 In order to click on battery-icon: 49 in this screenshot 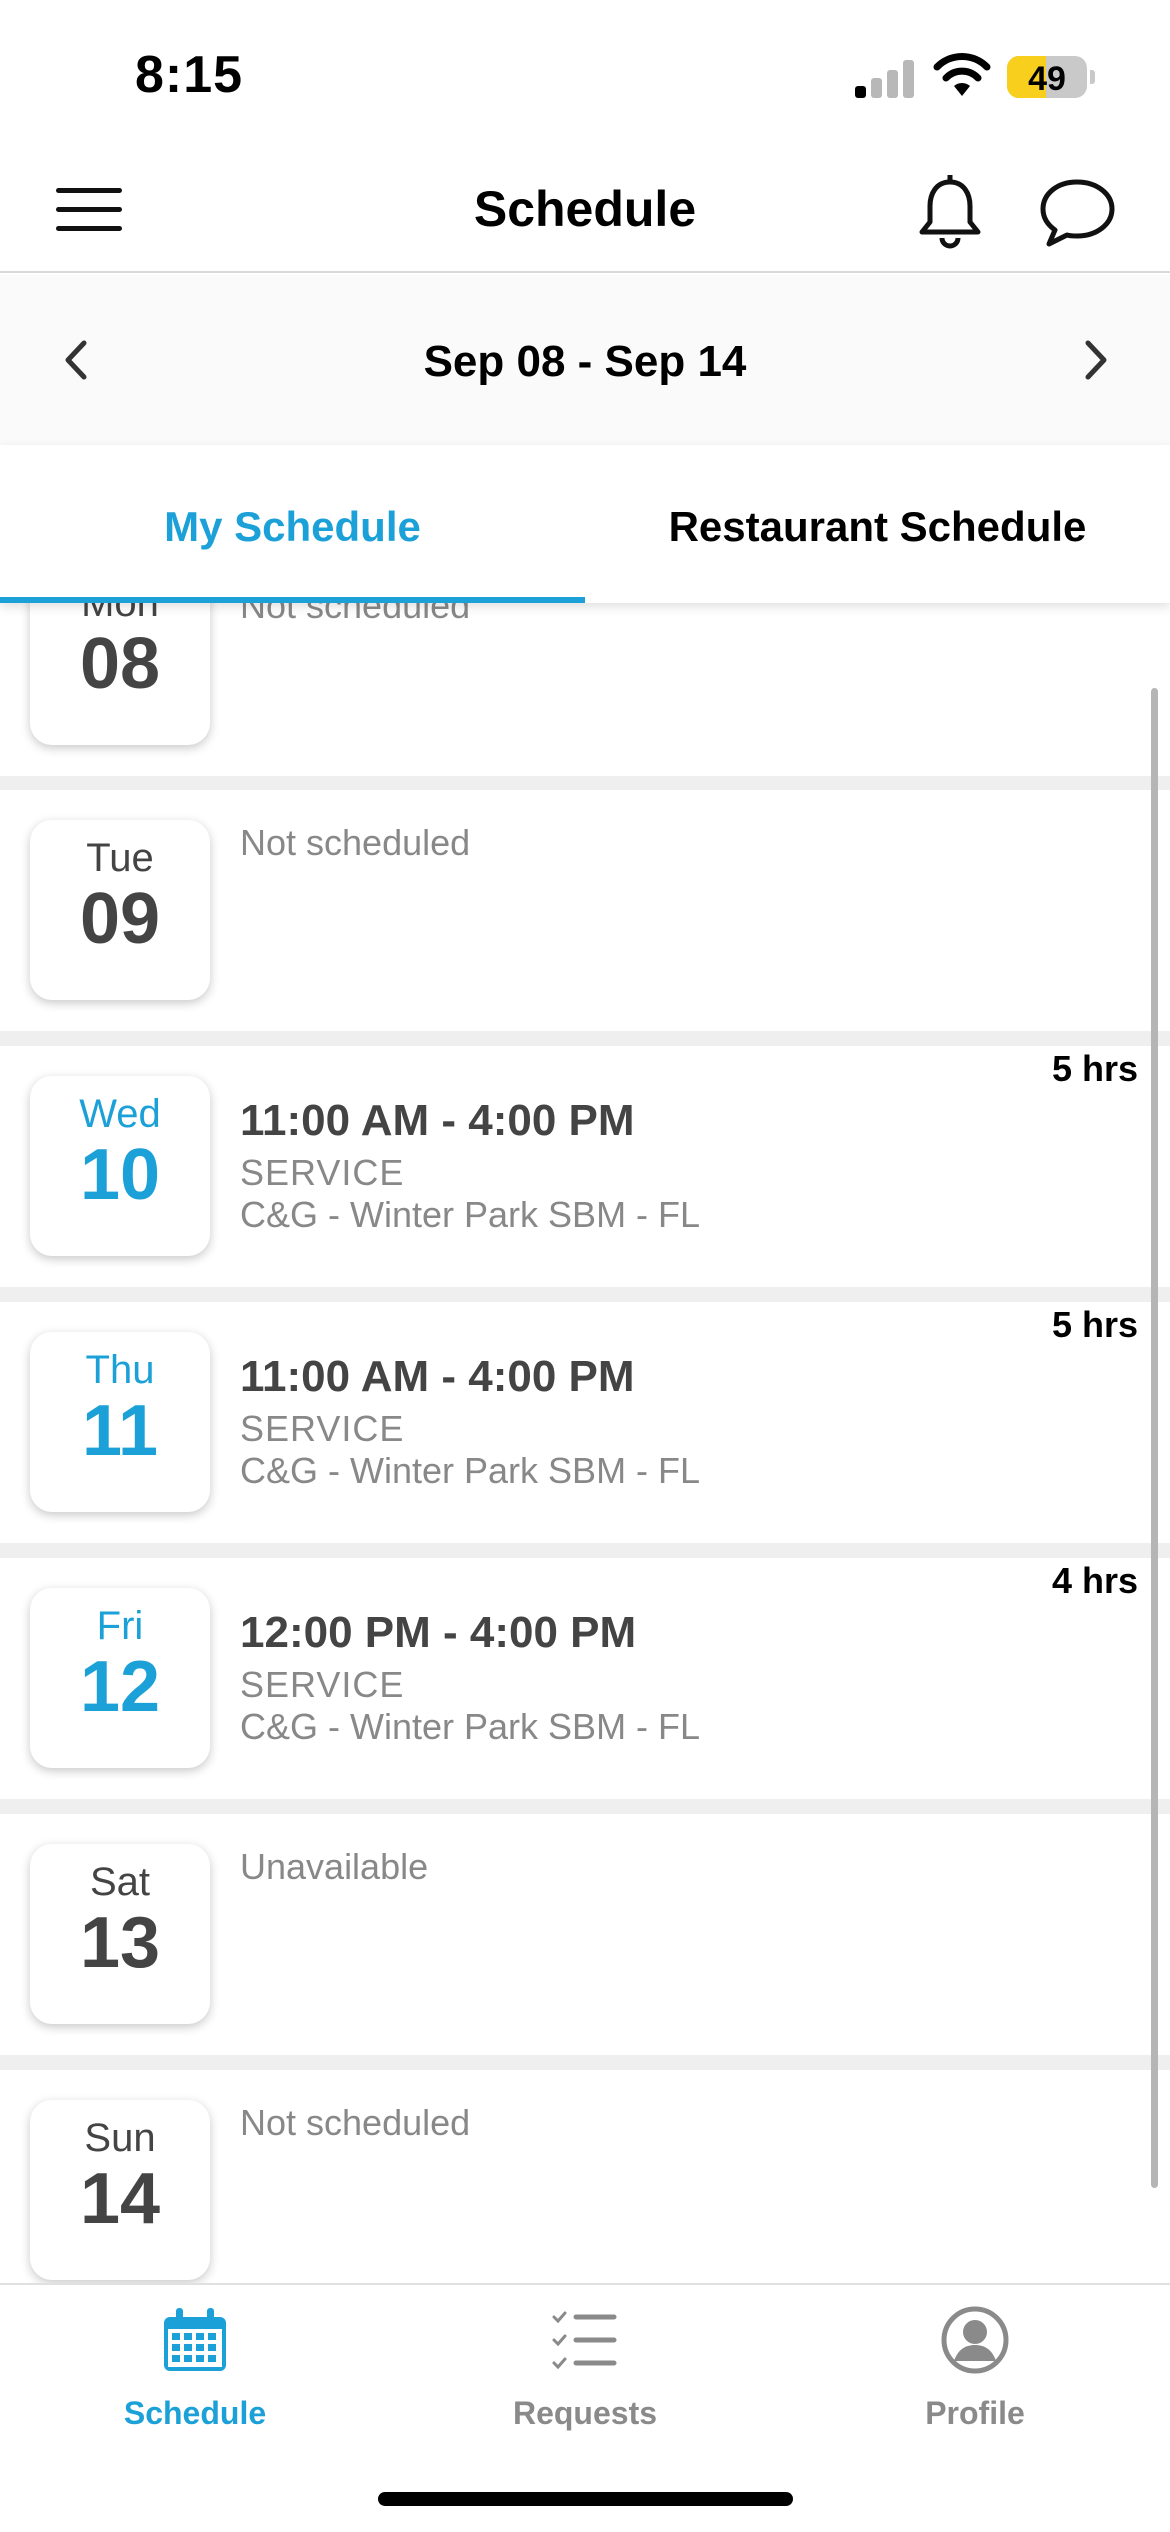, I will do `click(1047, 77)`.